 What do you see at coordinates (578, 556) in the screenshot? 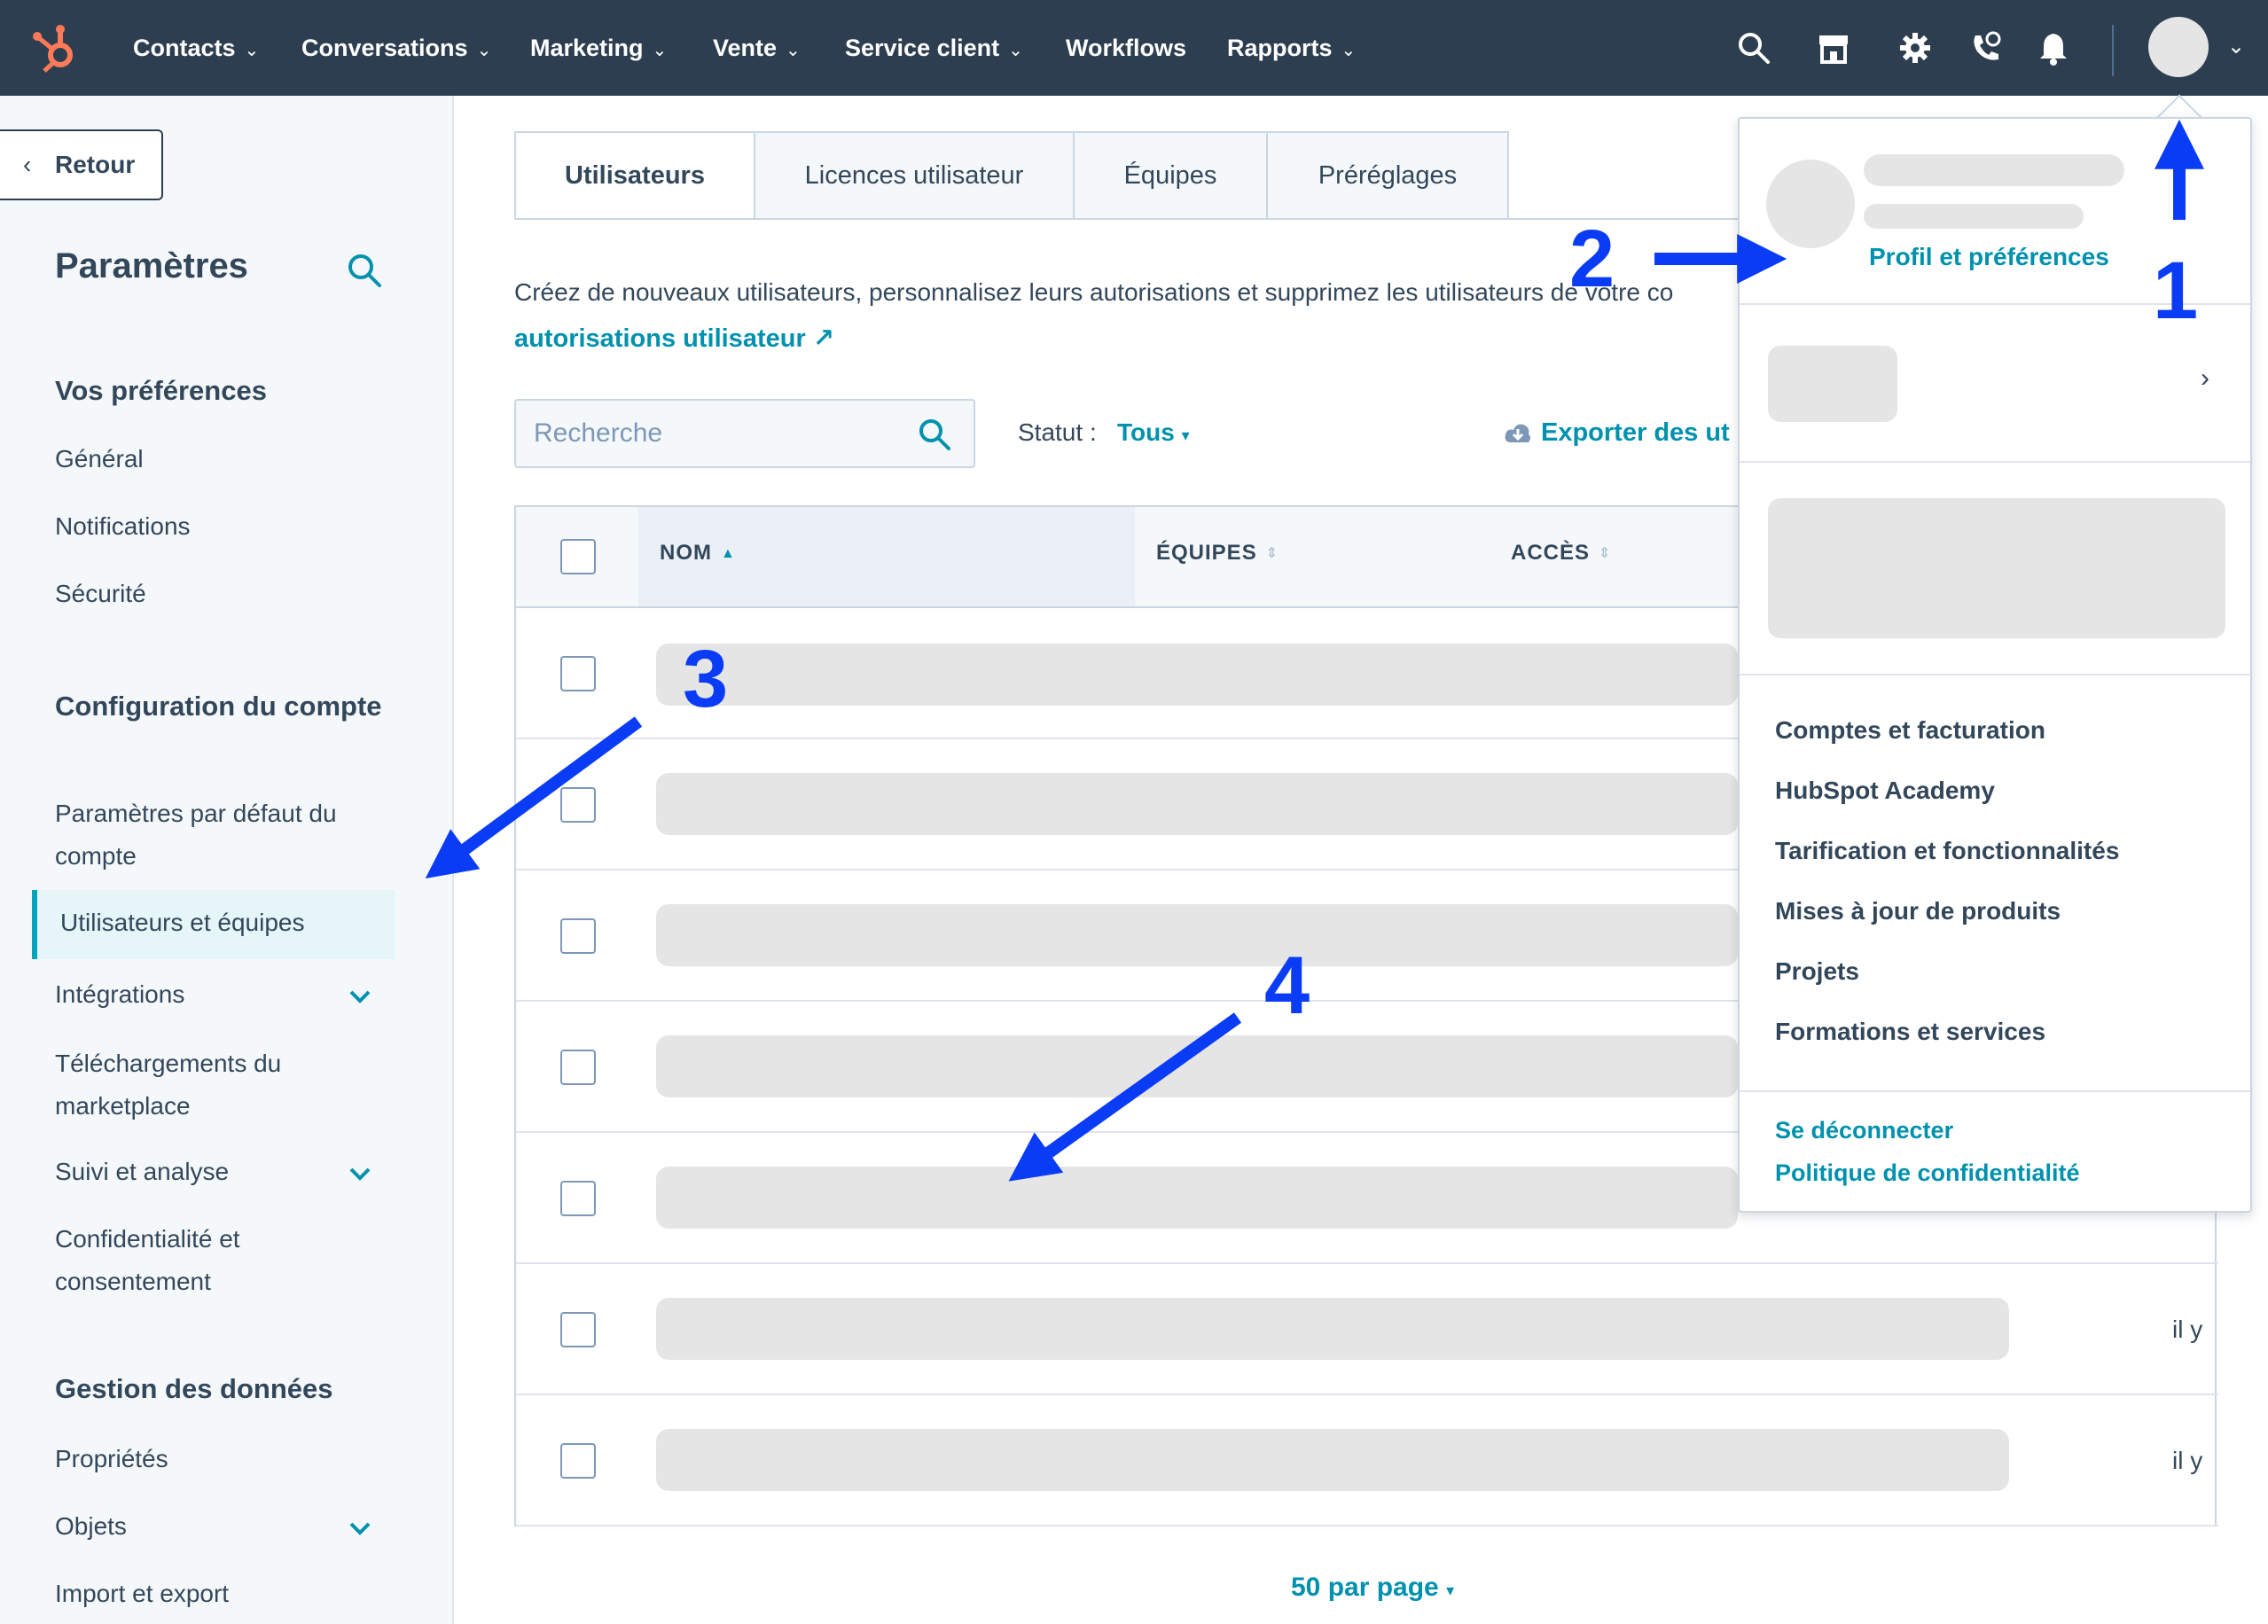
I see `select-all-checkbox` at bounding box center [578, 556].